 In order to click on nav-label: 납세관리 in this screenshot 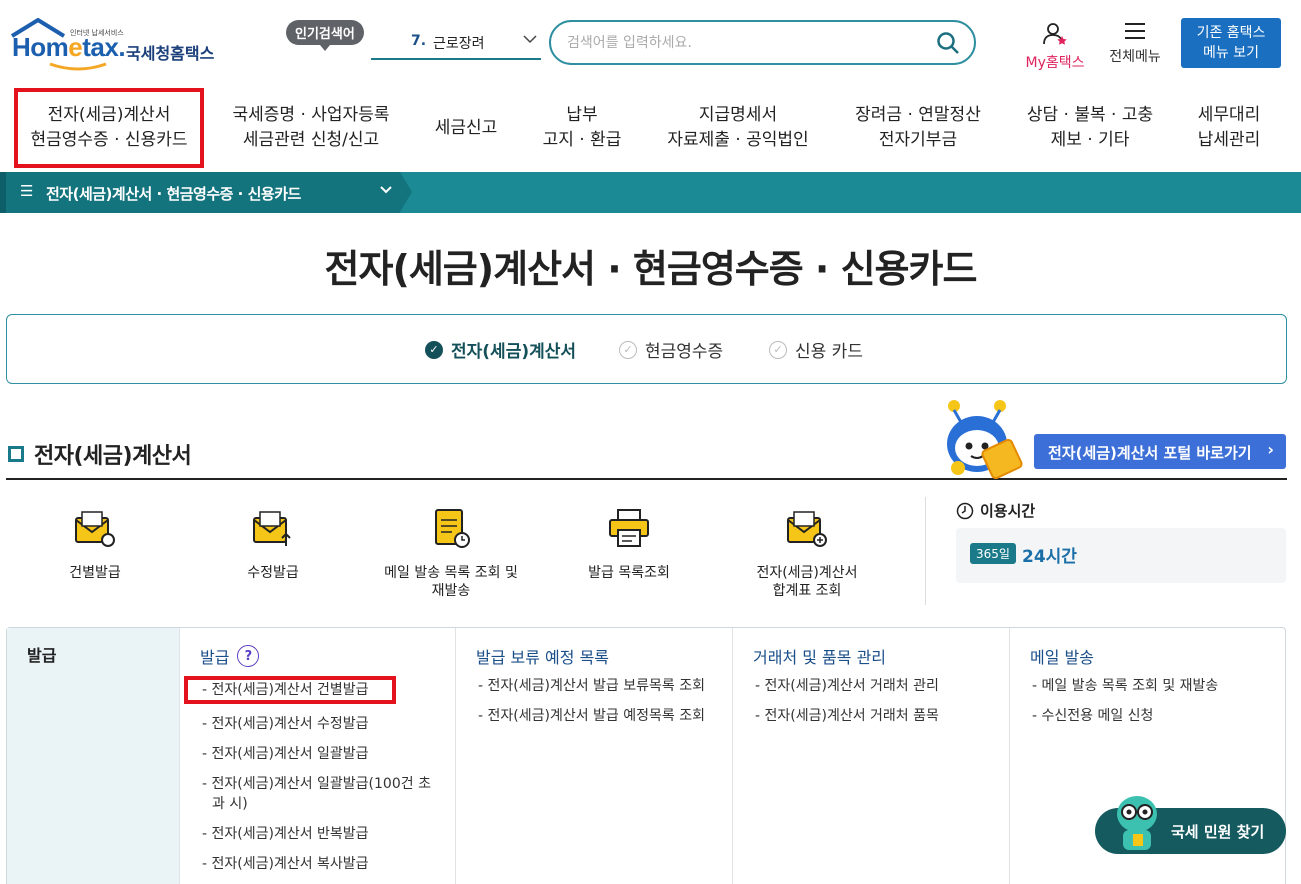, I will do `click(1229, 140)`.